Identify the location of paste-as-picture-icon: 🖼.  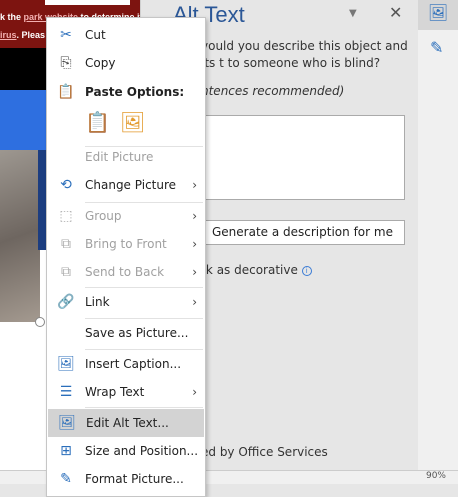
(132, 122).